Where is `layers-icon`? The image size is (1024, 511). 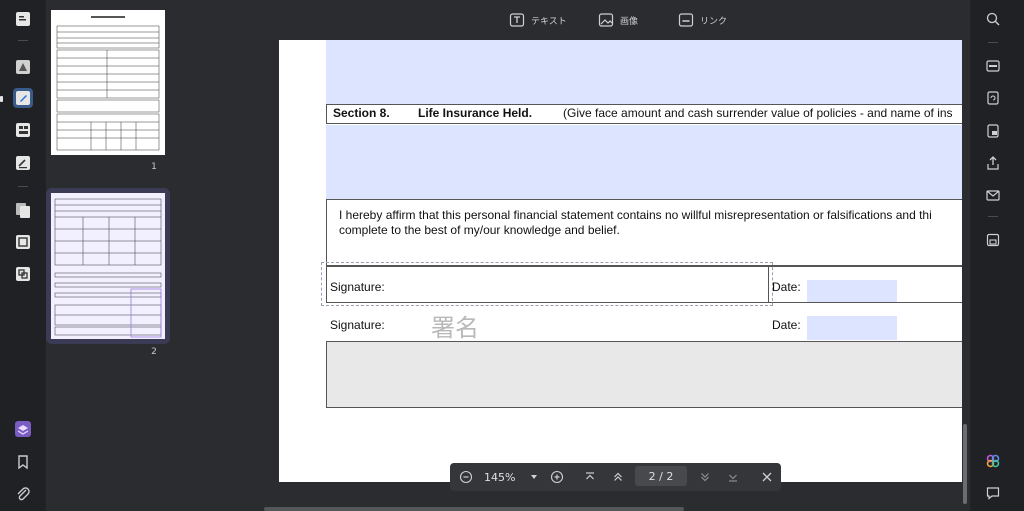 layers-icon is located at coordinates (23, 429).